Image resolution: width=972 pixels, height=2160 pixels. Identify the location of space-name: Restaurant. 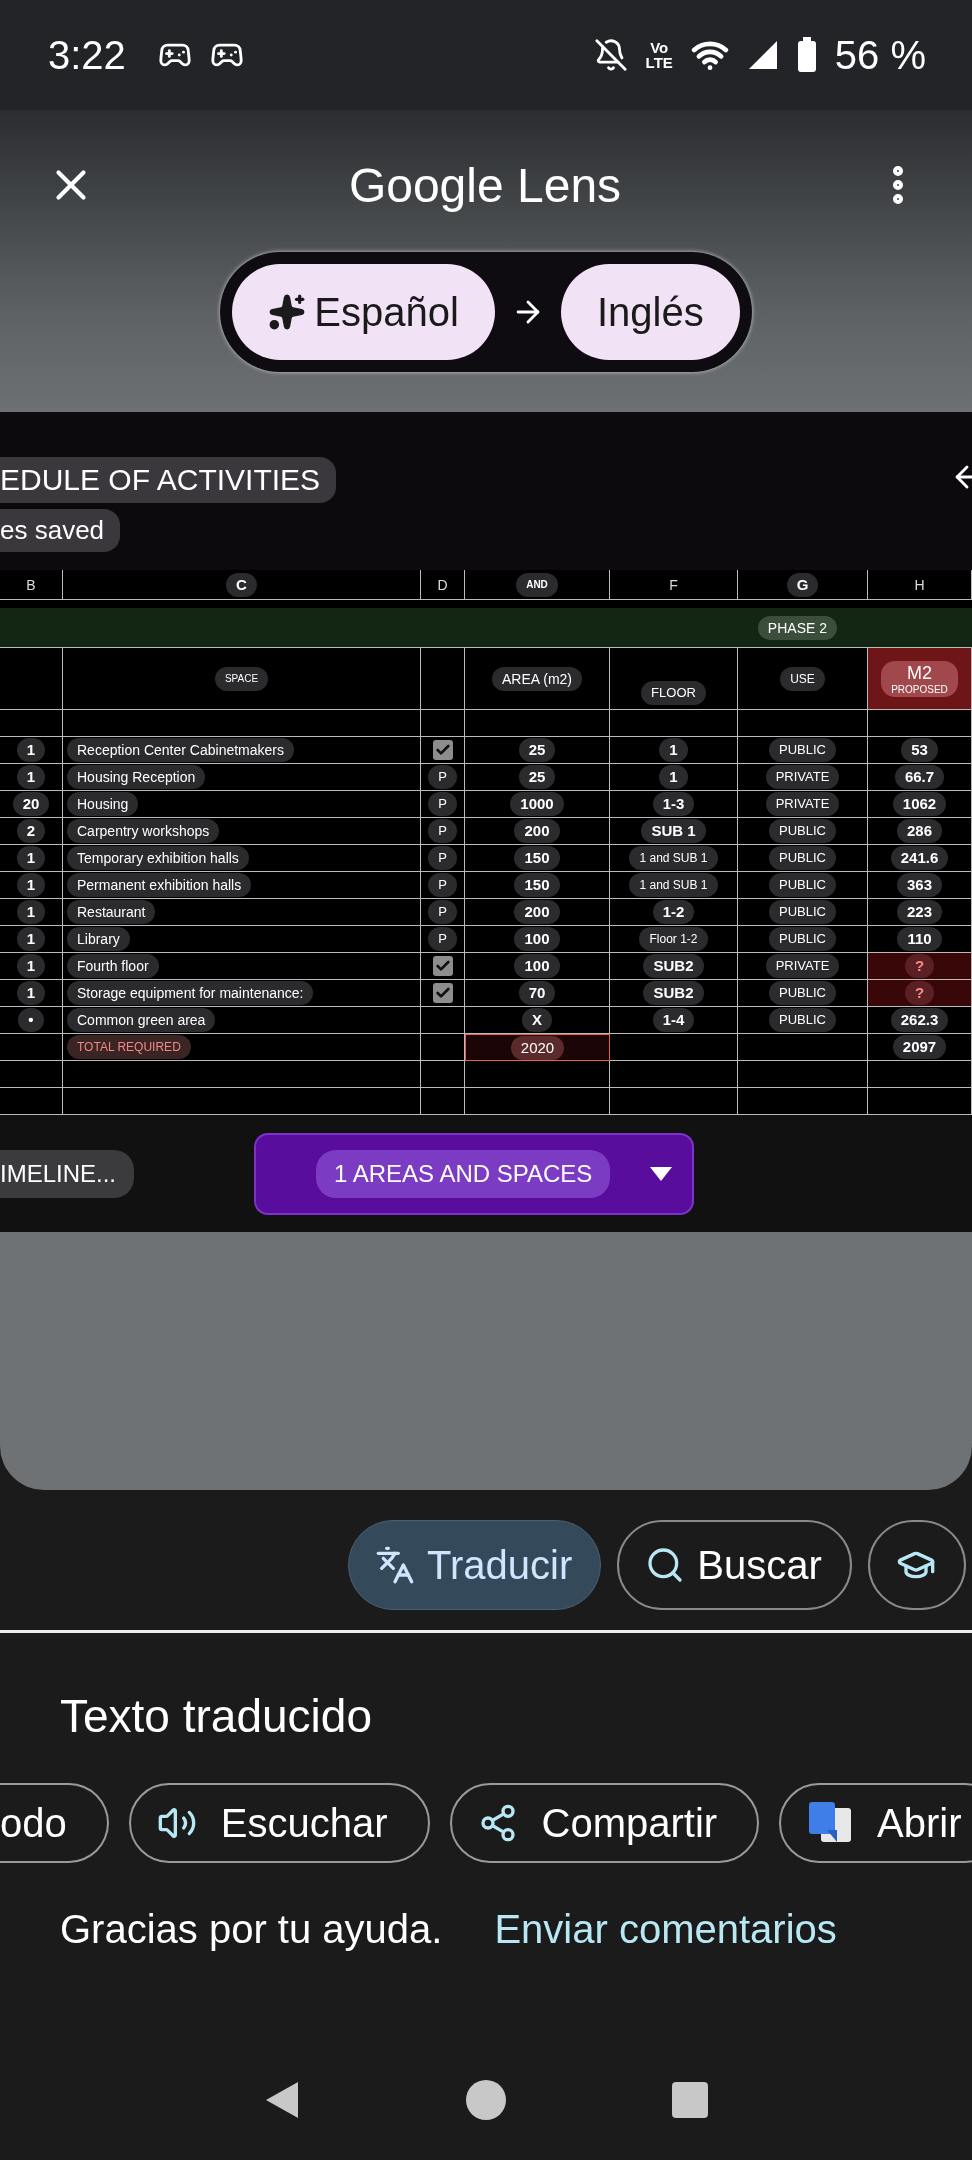
(111, 912).